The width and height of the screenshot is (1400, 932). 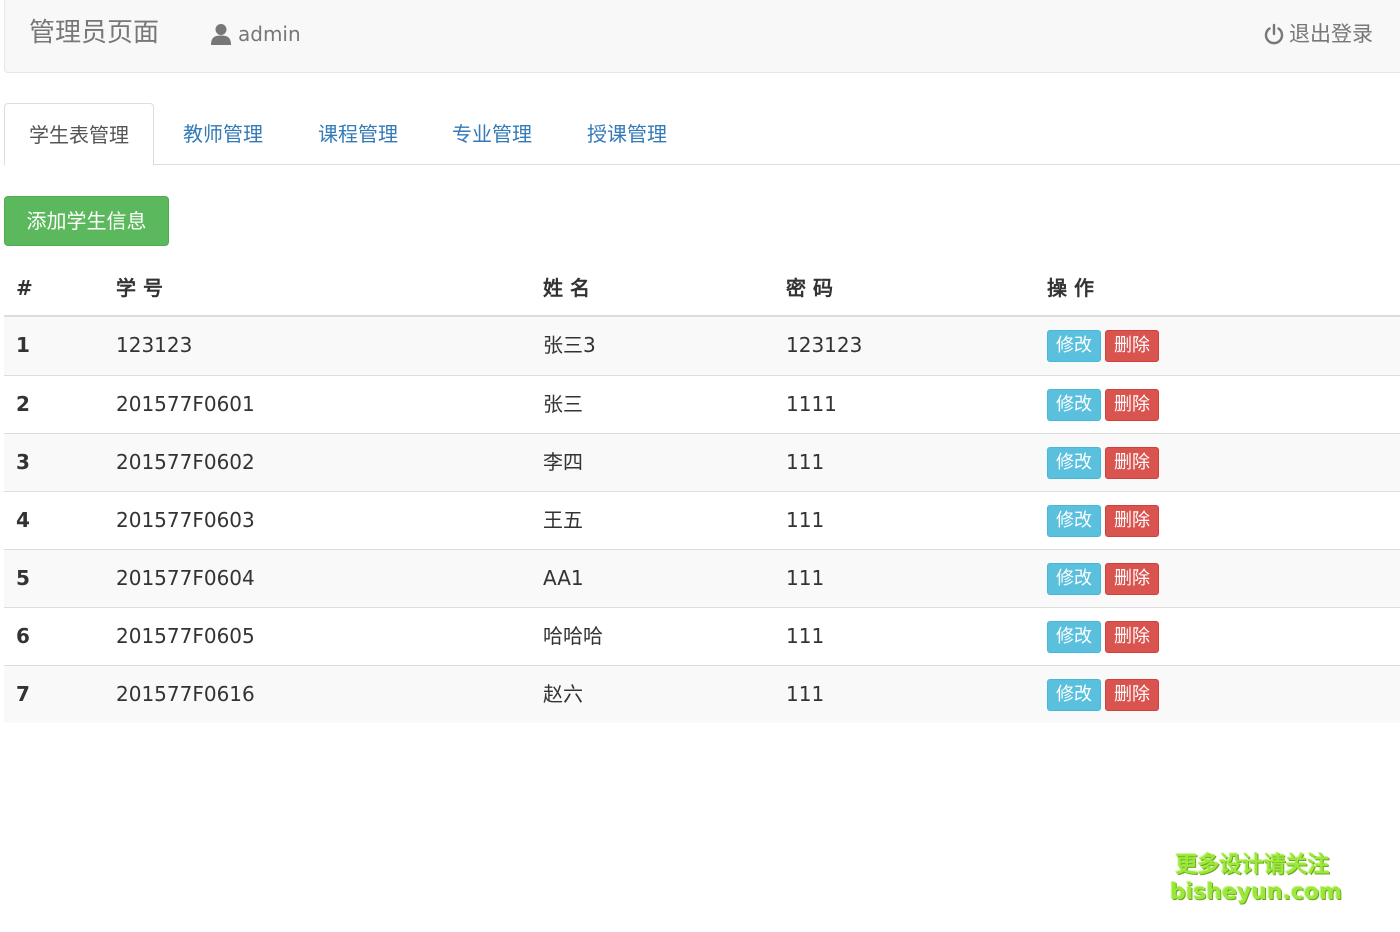 What do you see at coordinates (223, 134) in the screenshot?
I see `tab-teacher: 教师管理` at bounding box center [223, 134].